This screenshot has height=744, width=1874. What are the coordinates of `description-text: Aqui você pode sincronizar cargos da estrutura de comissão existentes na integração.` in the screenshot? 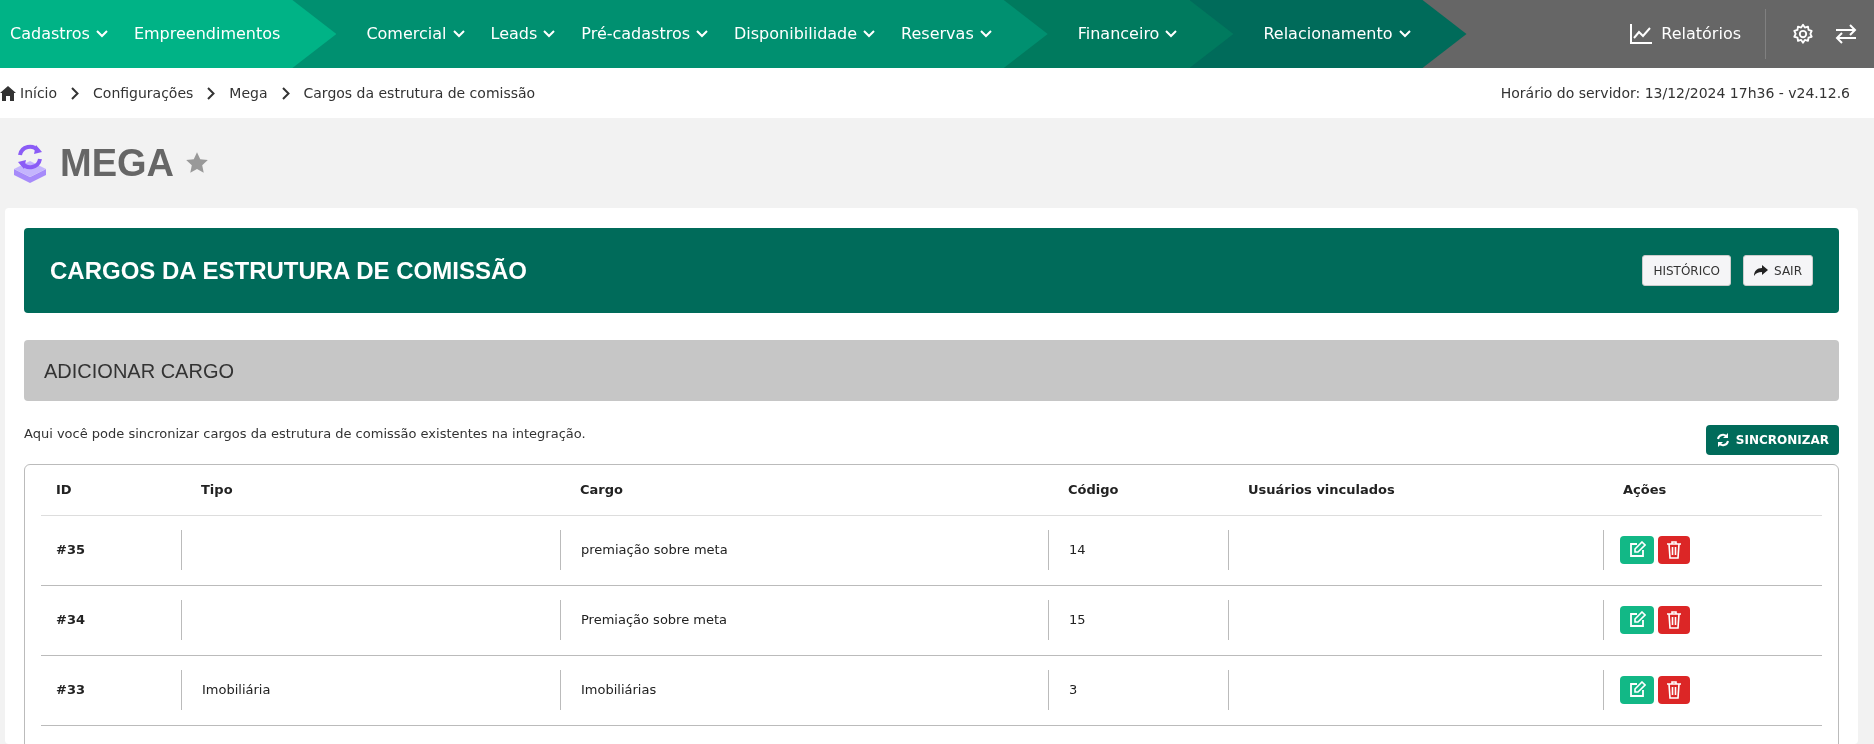 It's located at (305, 434).